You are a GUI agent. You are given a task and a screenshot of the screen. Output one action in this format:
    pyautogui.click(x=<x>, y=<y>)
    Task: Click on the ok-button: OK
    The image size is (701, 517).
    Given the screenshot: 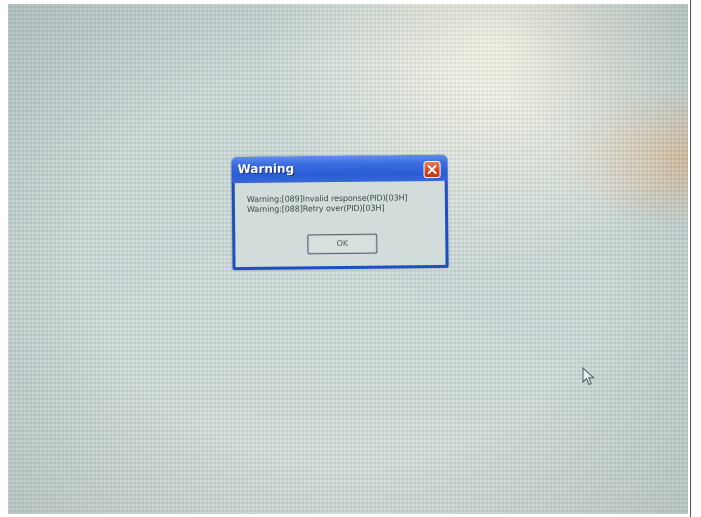 What is the action you would take?
    pyautogui.click(x=342, y=244)
    